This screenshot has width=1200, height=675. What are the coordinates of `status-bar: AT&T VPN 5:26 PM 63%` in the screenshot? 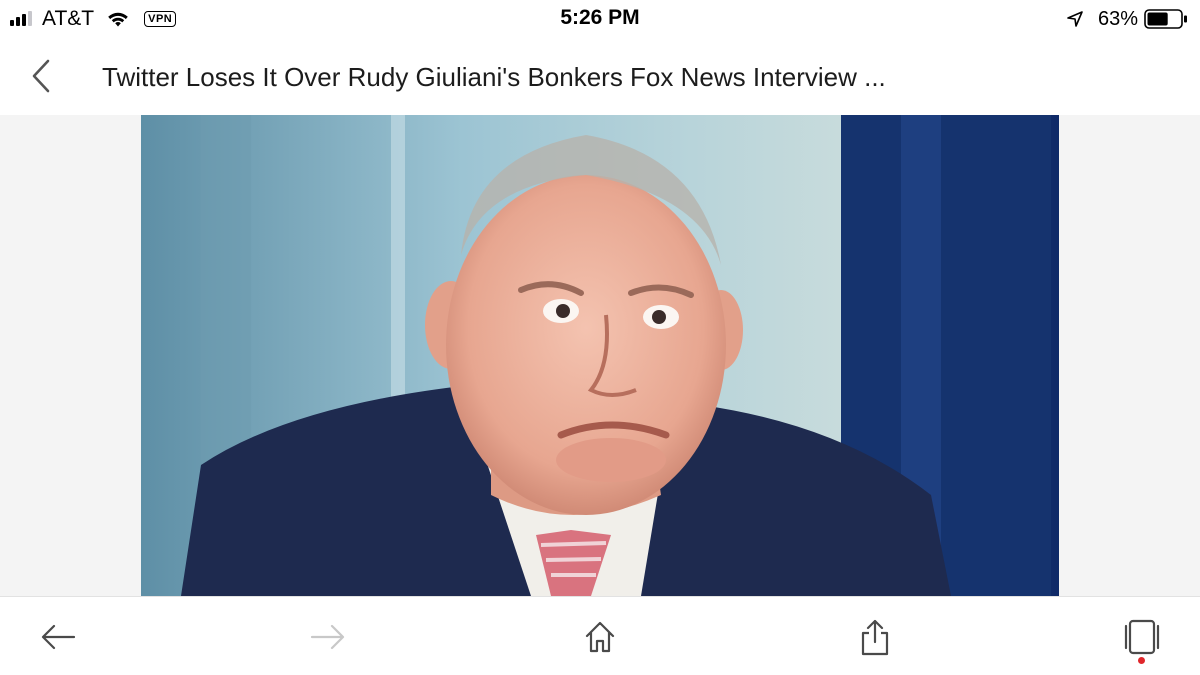 It's located at (600, 19).